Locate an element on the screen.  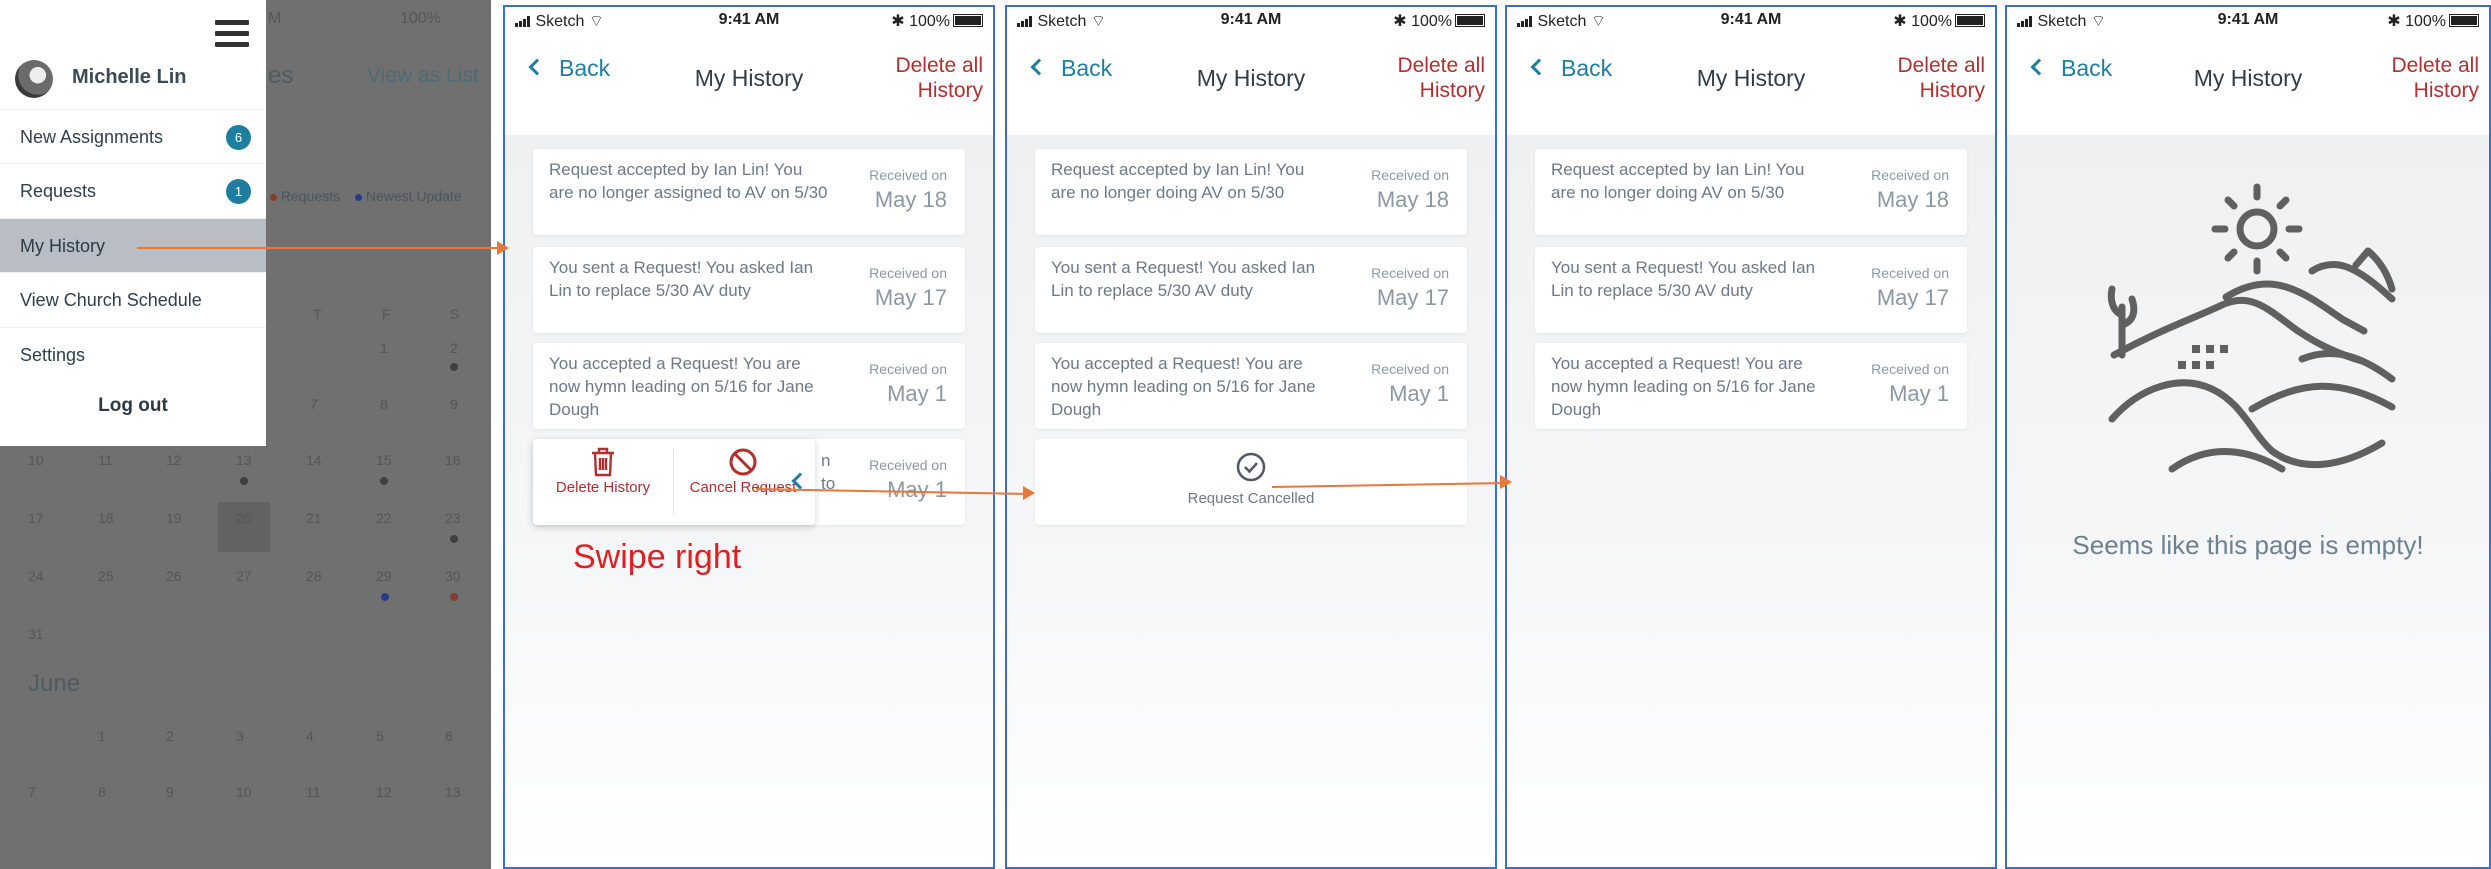
cal-day: 26 is located at coordinates (174, 576).